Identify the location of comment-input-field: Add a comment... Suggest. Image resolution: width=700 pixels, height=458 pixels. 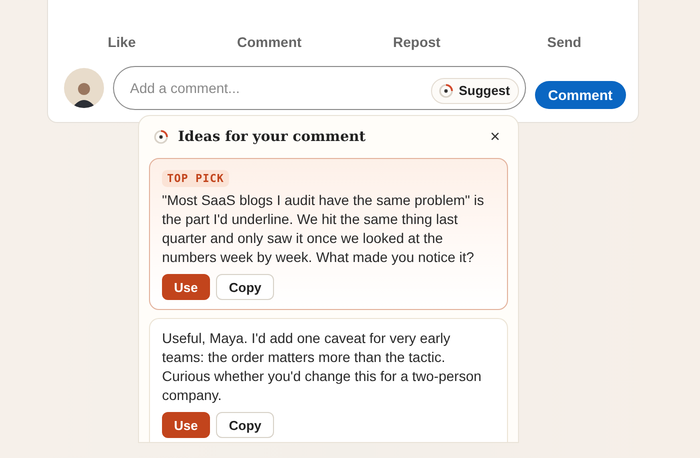
(319, 88).